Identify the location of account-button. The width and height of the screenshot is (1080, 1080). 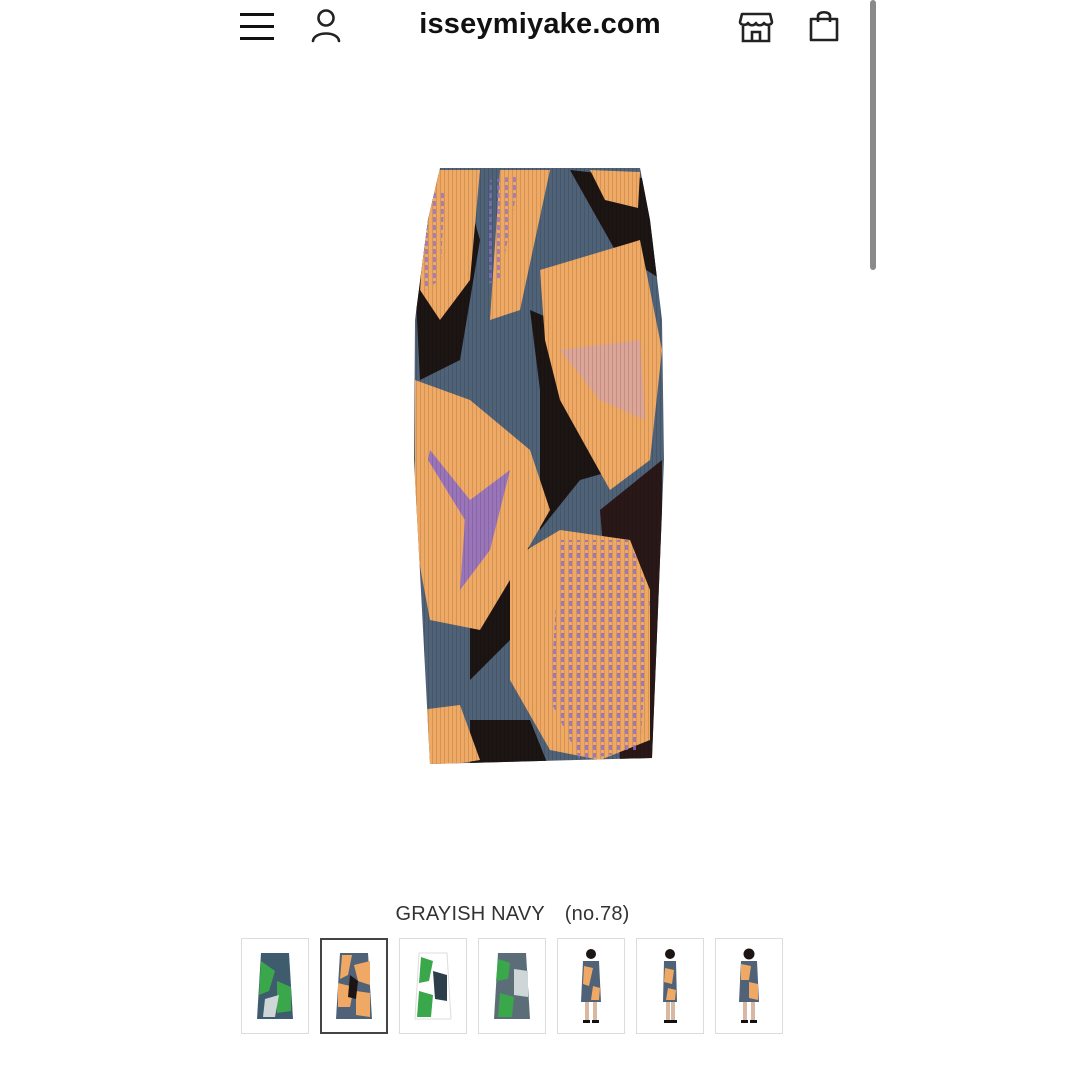
(326, 26).